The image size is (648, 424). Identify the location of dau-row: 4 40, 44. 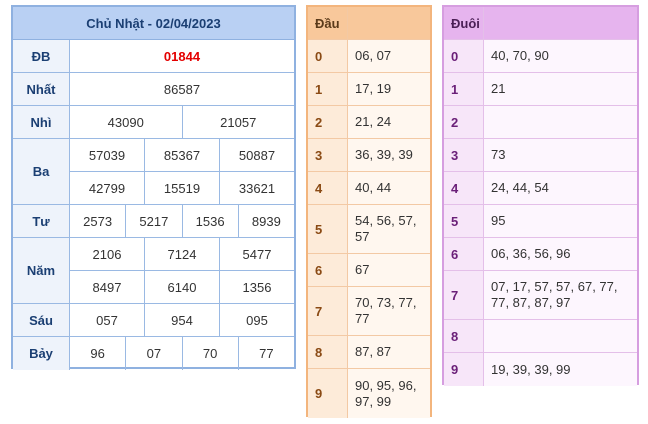
(369, 188).